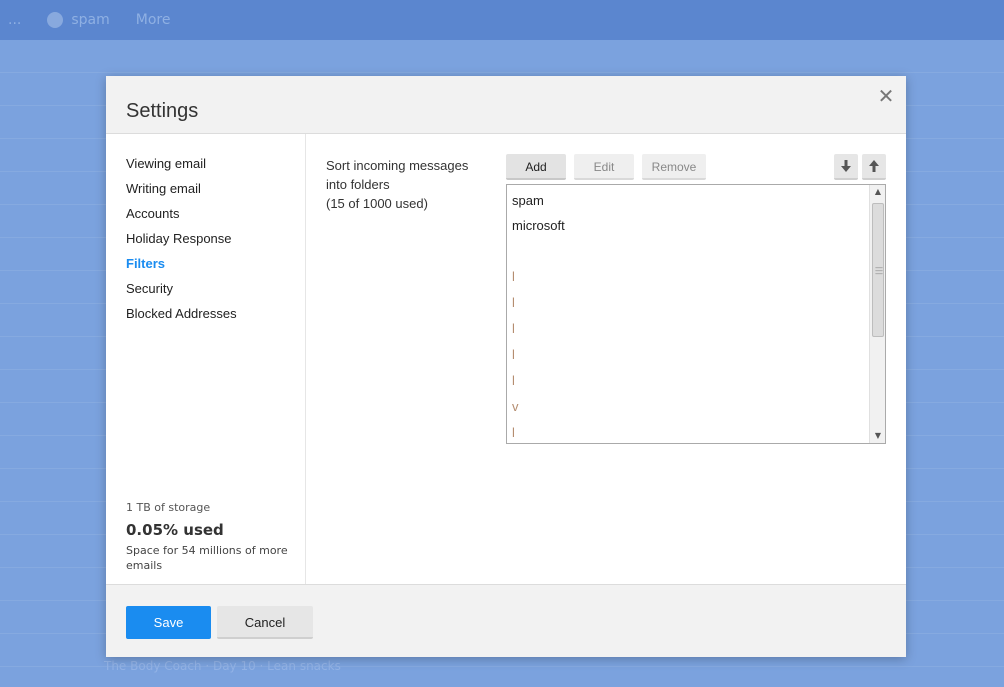  What do you see at coordinates (168, 507) in the screenshot?
I see `storage-capacity: 1 TB of storage` at bounding box center [168, 507].